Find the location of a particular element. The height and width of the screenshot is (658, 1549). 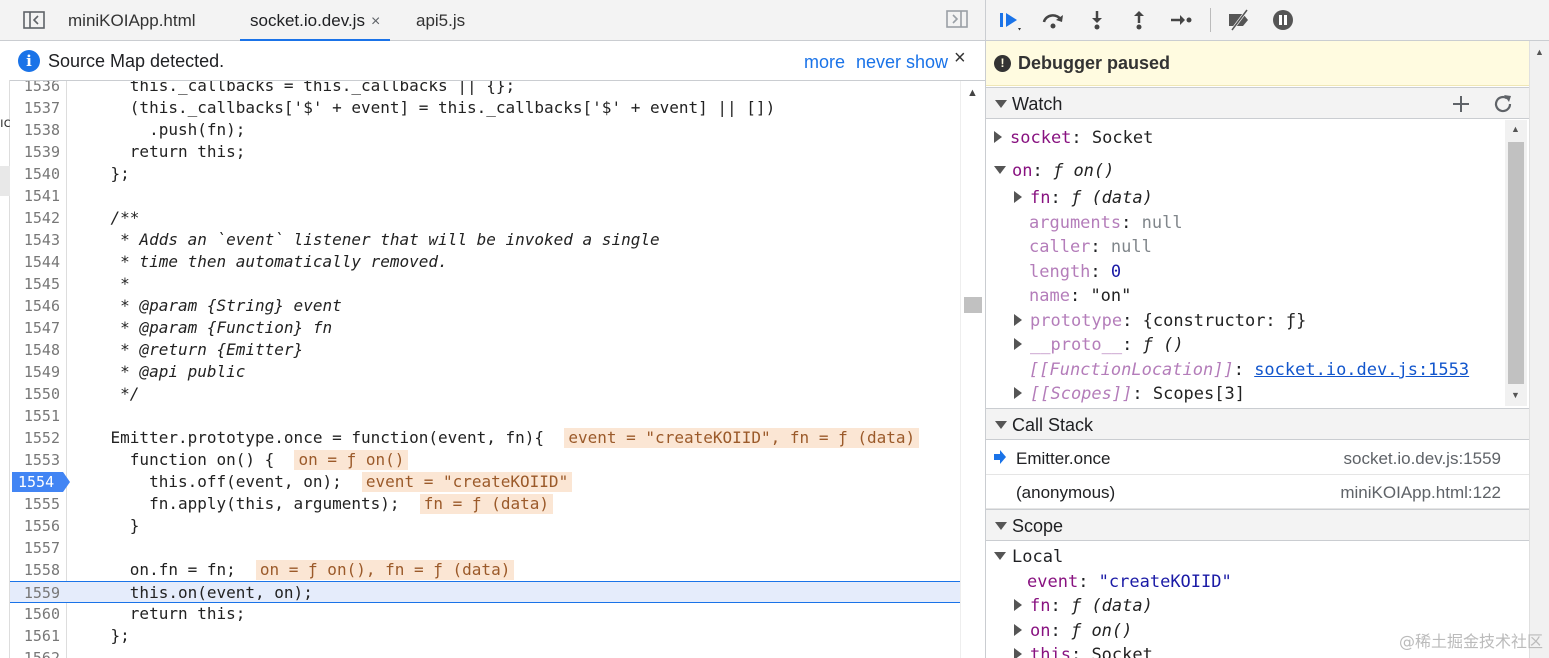

line-number: 1545 is located at coordinates (35, 284).